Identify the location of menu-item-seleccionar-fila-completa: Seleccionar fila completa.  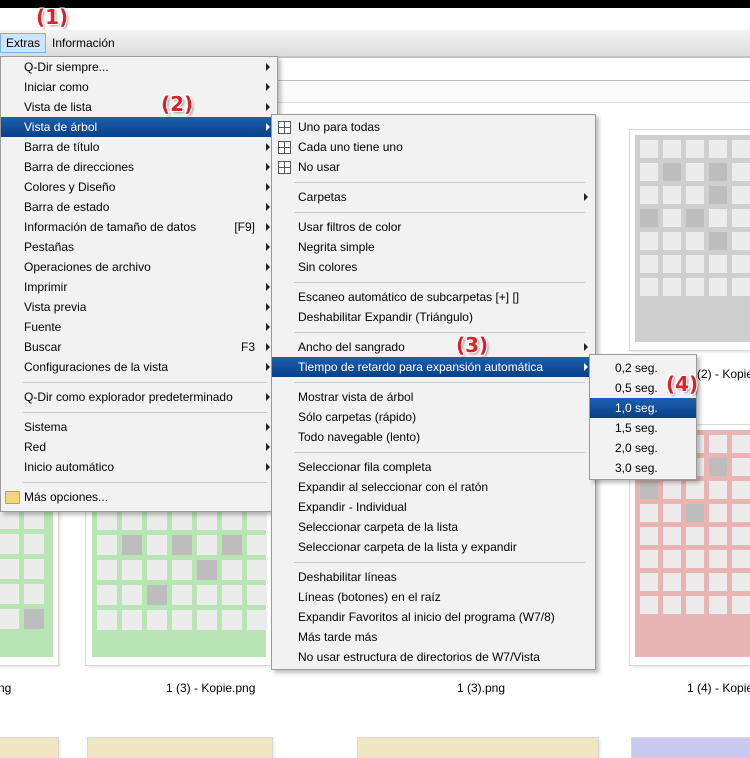
(433, 467).